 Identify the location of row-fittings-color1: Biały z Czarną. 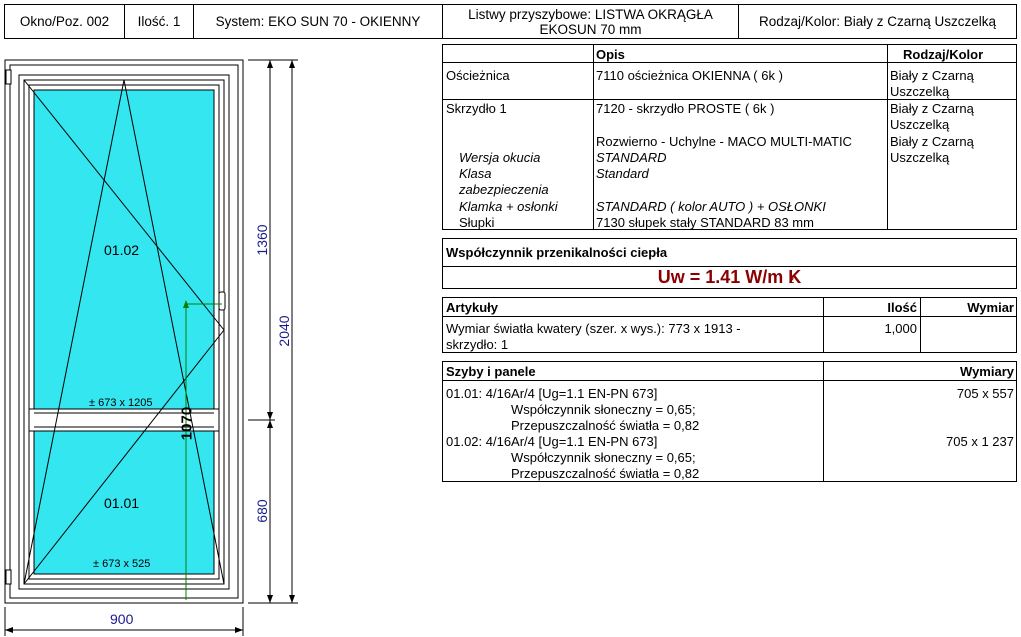
(932, 141).